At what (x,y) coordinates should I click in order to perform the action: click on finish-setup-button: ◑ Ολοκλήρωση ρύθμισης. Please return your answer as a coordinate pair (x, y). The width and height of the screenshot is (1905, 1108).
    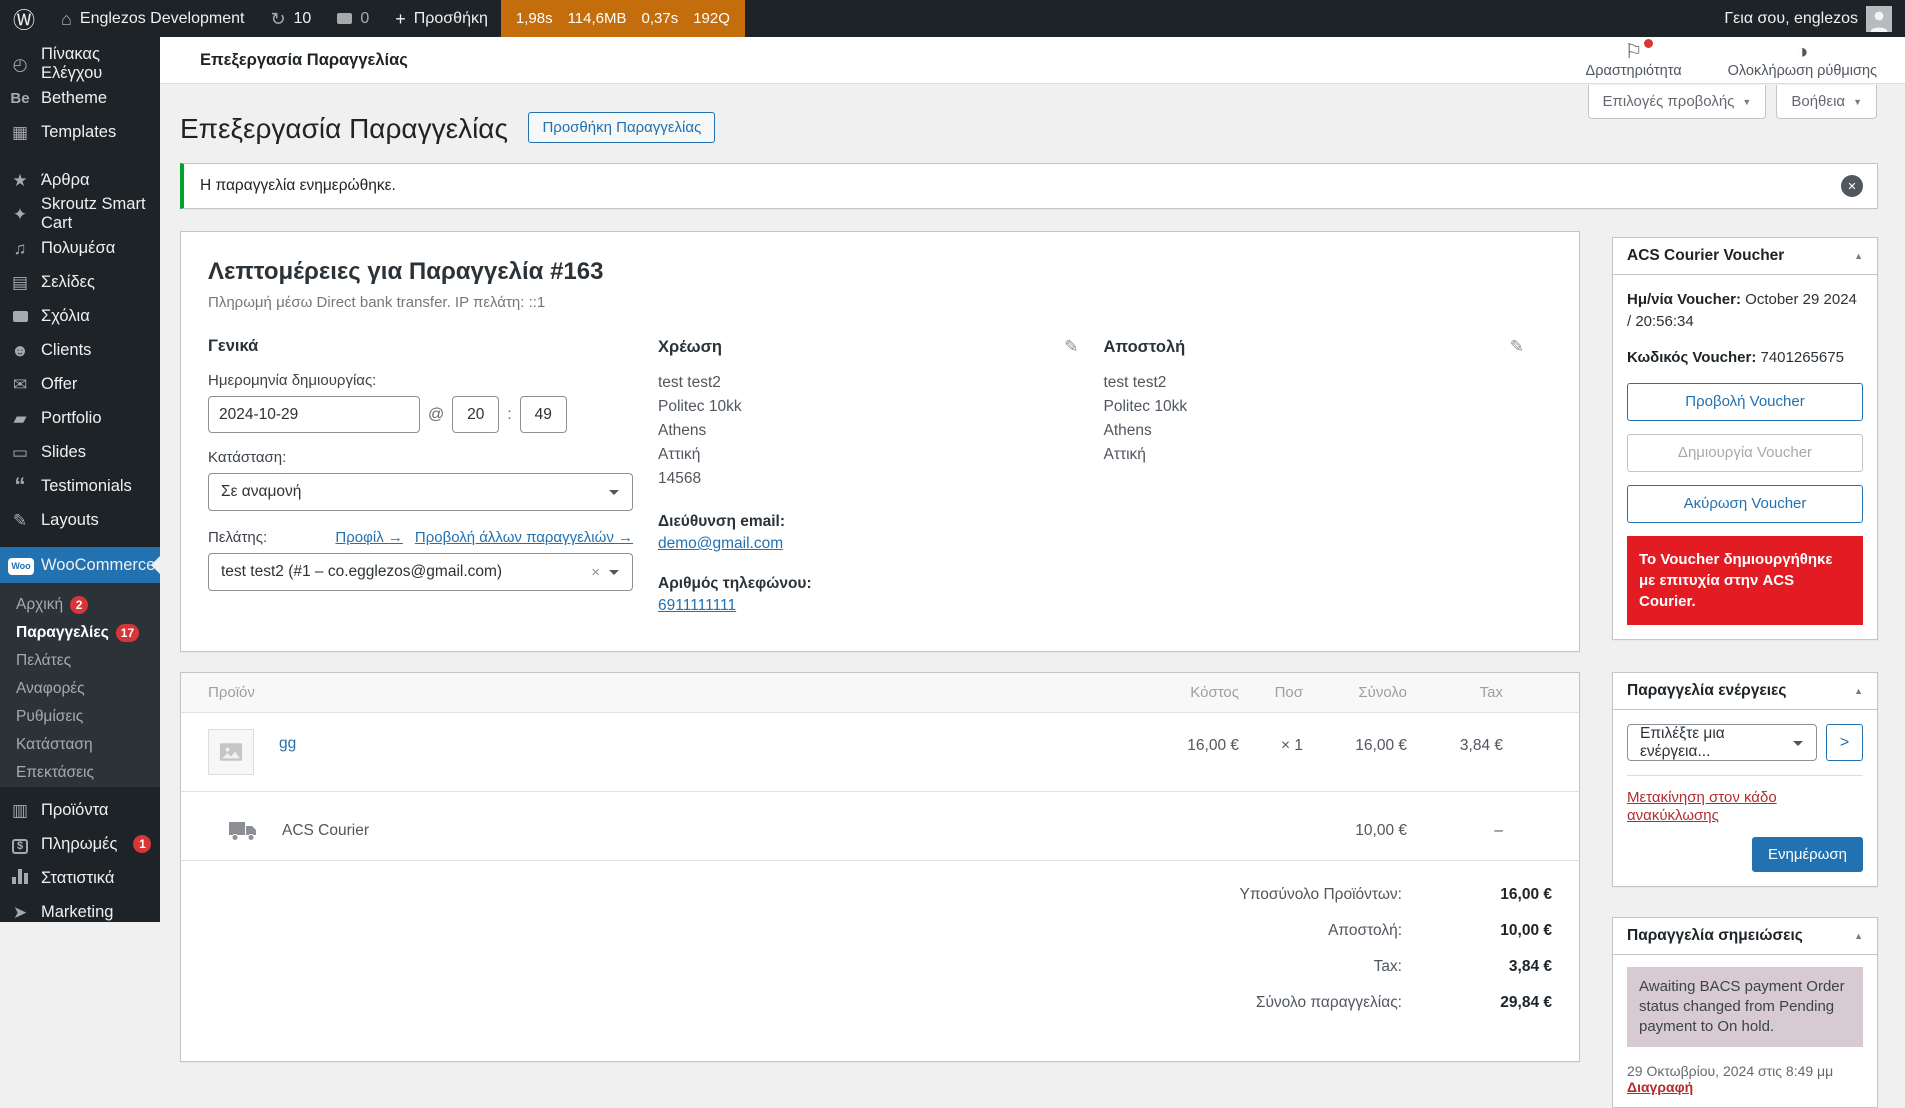
    Looking at the image, I should click on (1802, 60).